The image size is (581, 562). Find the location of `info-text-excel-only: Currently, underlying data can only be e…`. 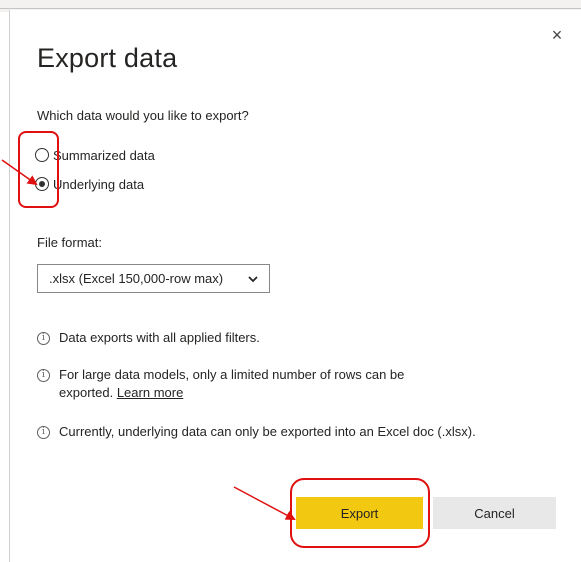

info-text-excel-only: Currently, underlying data can only be e… is located at coordinates (267, 431).